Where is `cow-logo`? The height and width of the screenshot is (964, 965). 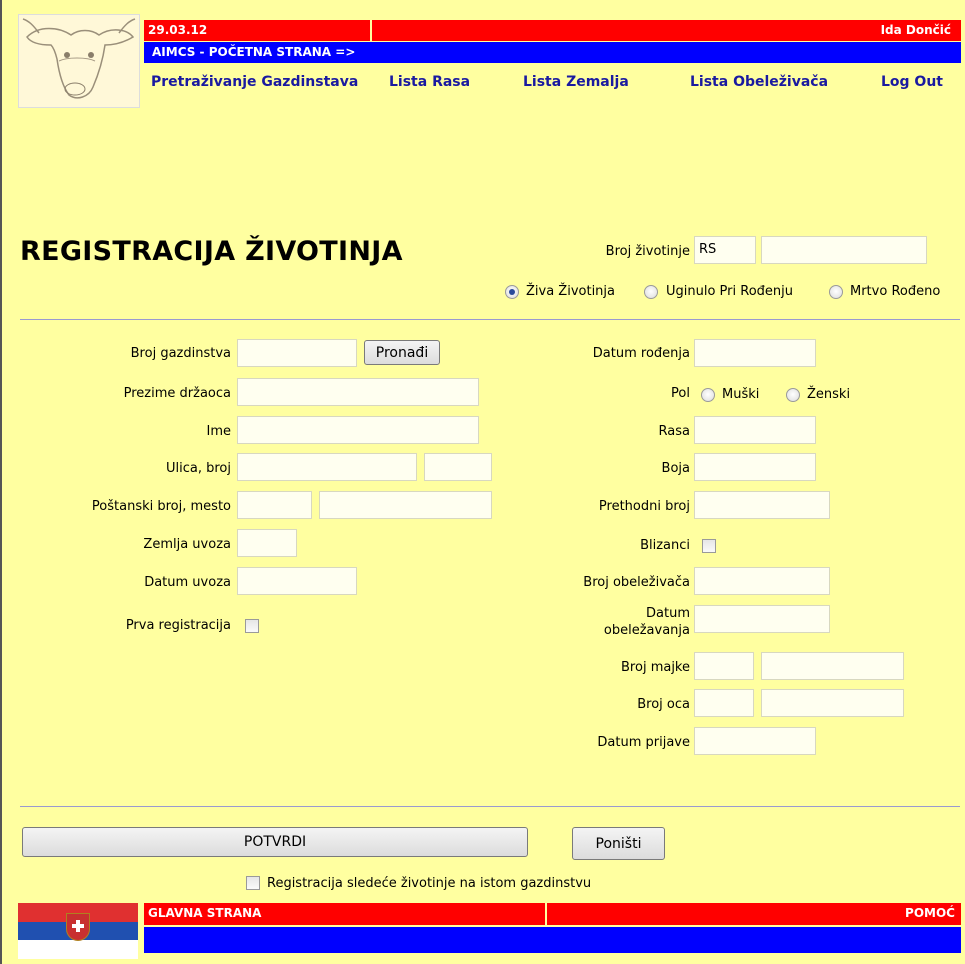
cow-logo is located at coordinates (79, 61).